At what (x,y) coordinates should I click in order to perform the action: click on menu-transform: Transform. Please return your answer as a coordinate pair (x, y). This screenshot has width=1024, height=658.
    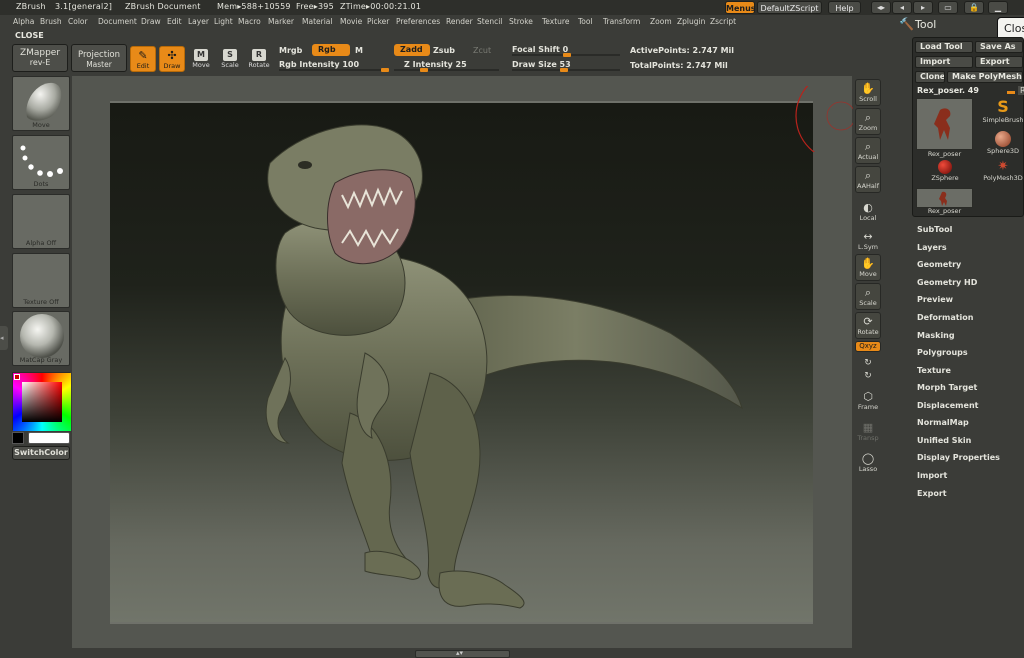
    Looking at the image, I should click on (621, 21).